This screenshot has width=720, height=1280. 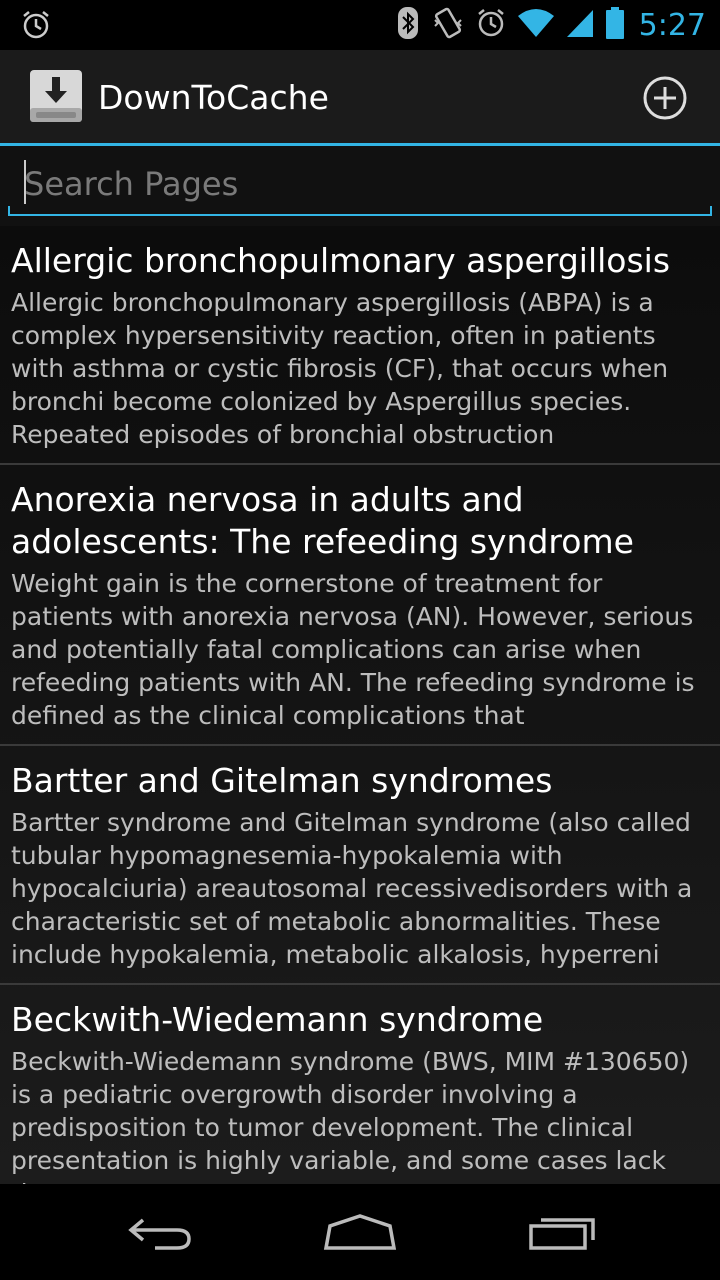 I want to click on plus-circle-icon, so click(x=665, y=98).